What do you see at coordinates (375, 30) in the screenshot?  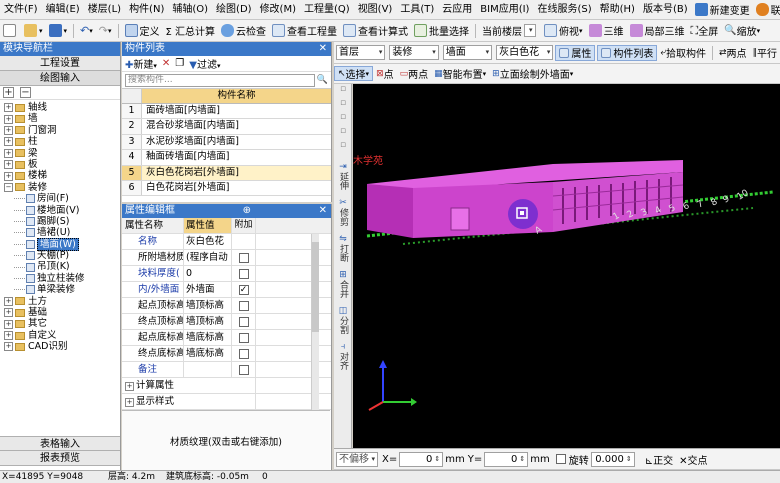 I see `view-formula-button: 查看计算式` at bounding box center [375, 30].